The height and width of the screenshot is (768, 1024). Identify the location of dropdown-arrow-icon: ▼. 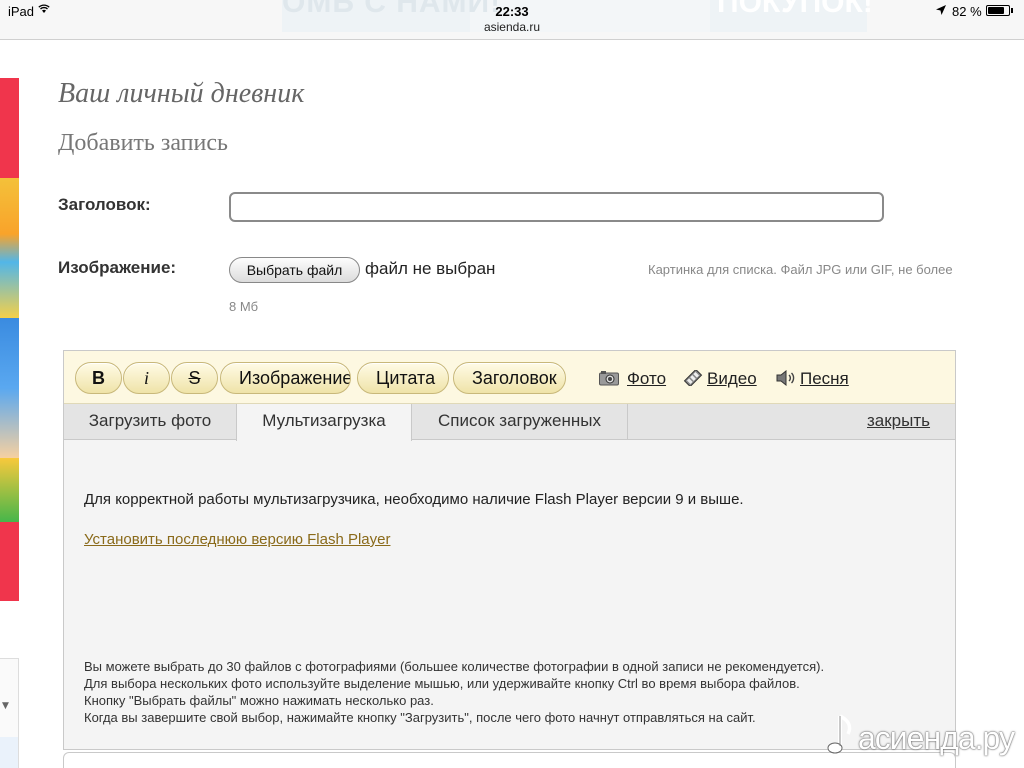
(5, 706).